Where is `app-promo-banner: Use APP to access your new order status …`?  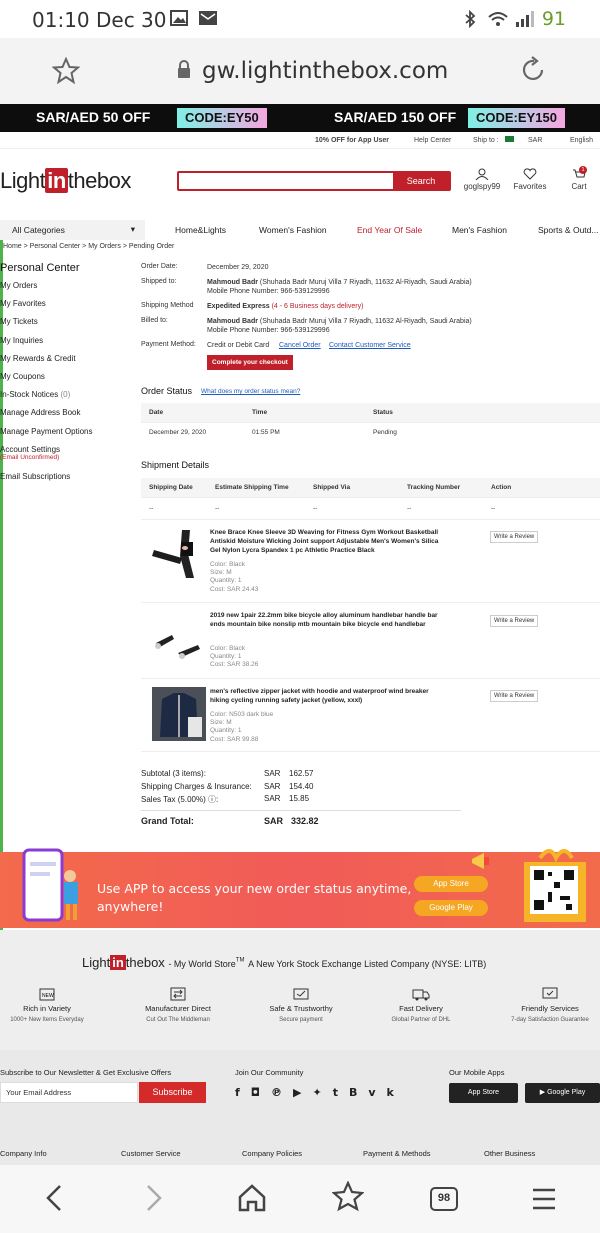 app-promo-banner: Use APP to access your new order status … is located at coordinates (300, 888).